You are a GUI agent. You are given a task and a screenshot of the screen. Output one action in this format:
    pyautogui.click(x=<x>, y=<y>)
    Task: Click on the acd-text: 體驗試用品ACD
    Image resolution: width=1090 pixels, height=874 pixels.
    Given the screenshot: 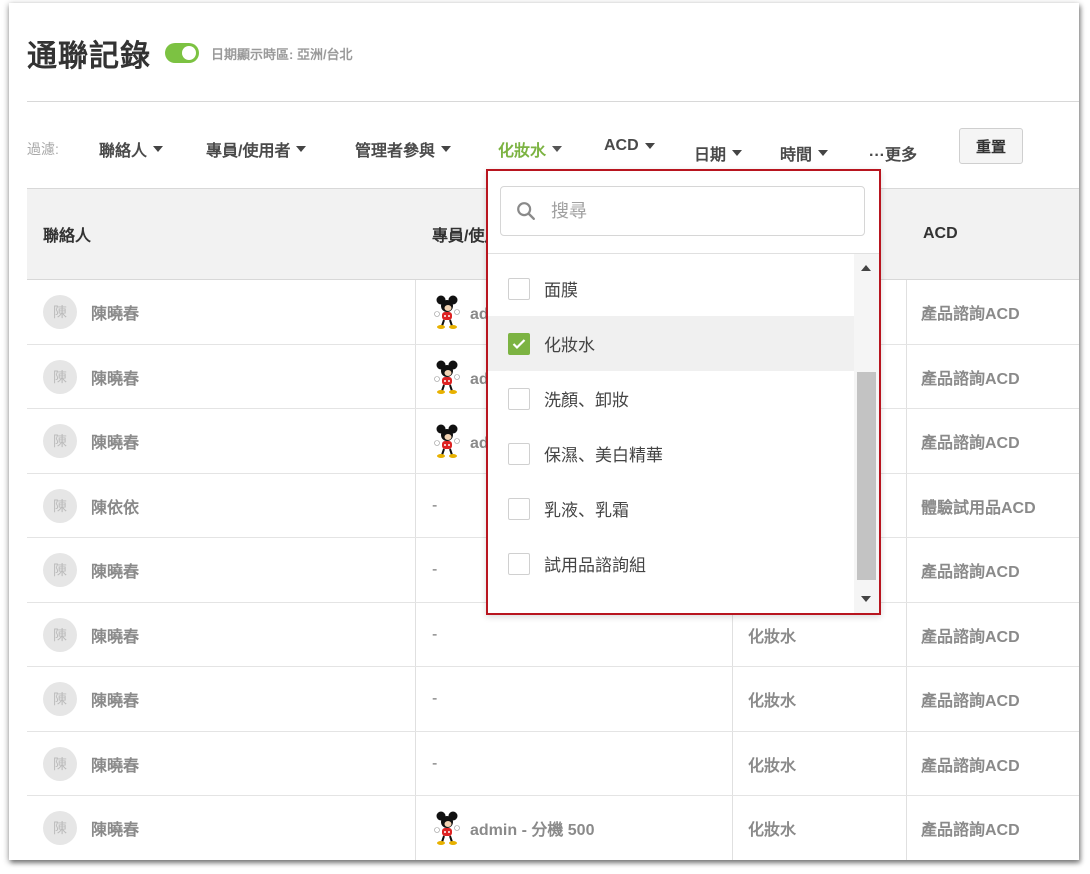 What is the action you would take?
    pyautogui.click(x=978, y=508)
    